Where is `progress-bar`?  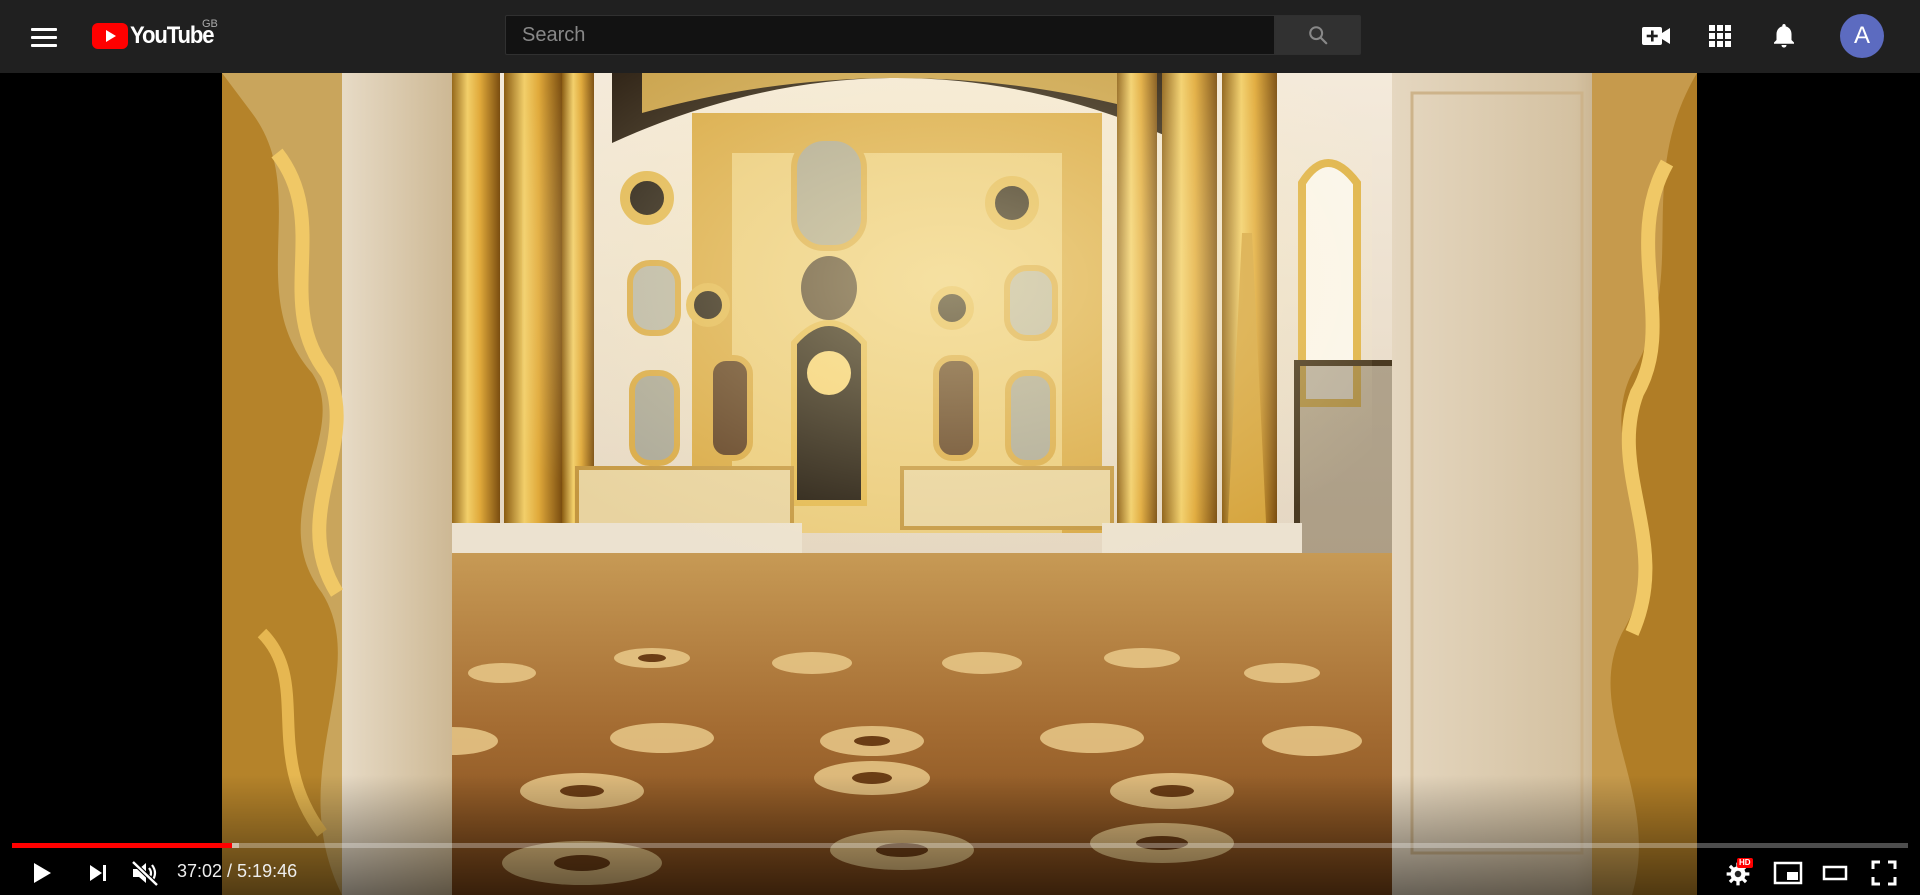 progress-bar is located at coordinates (960, 845).